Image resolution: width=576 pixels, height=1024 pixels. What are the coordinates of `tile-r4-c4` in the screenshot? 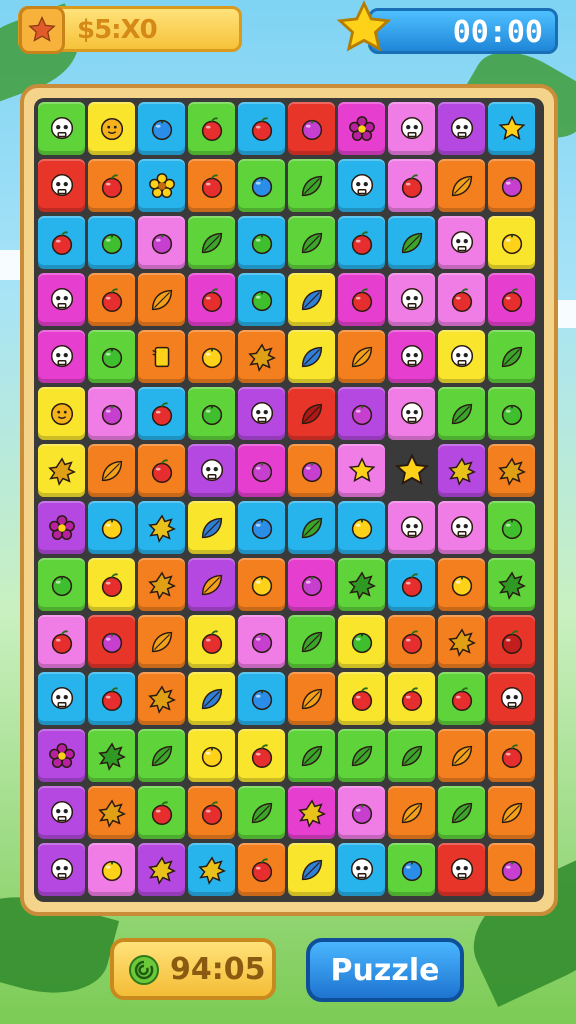 It's located at (261, 356).